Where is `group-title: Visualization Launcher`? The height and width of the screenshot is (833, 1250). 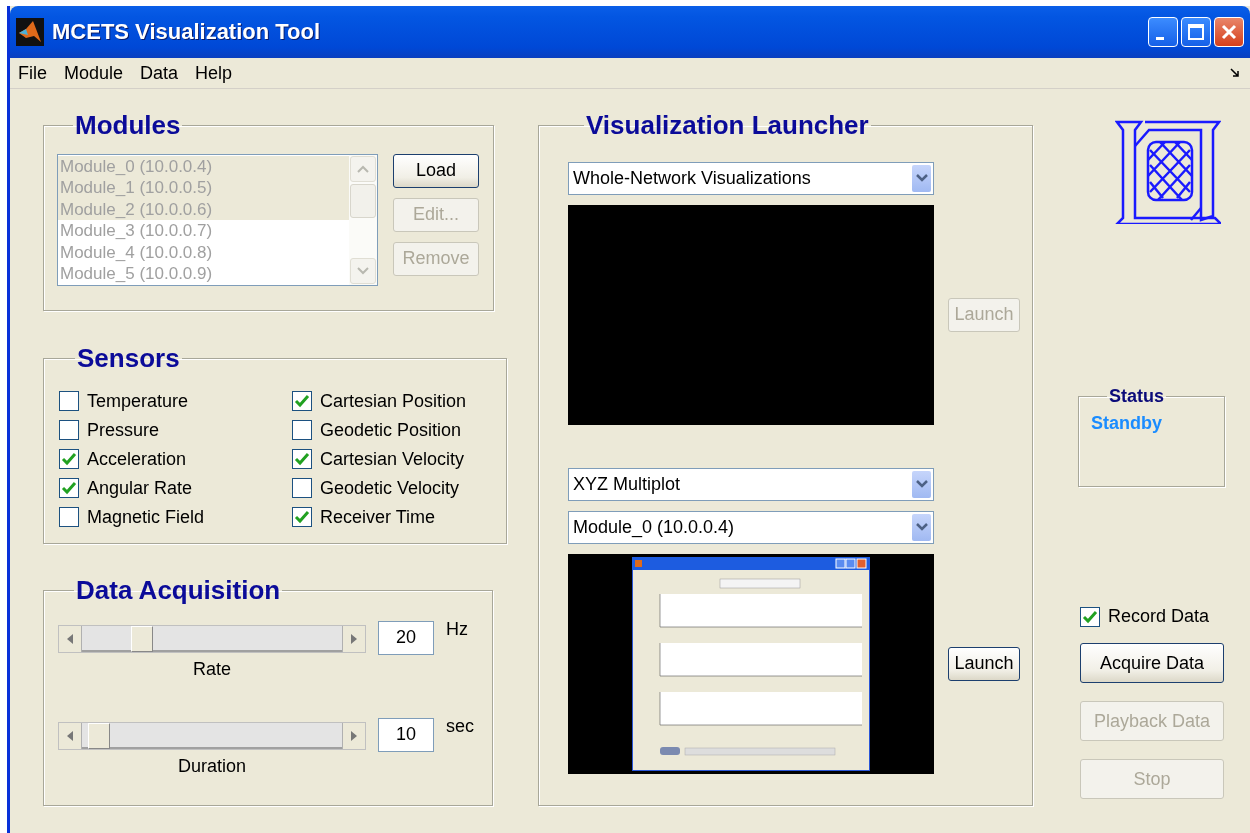 group-title: Visualization Launcher is located at coordinates (727, 125).